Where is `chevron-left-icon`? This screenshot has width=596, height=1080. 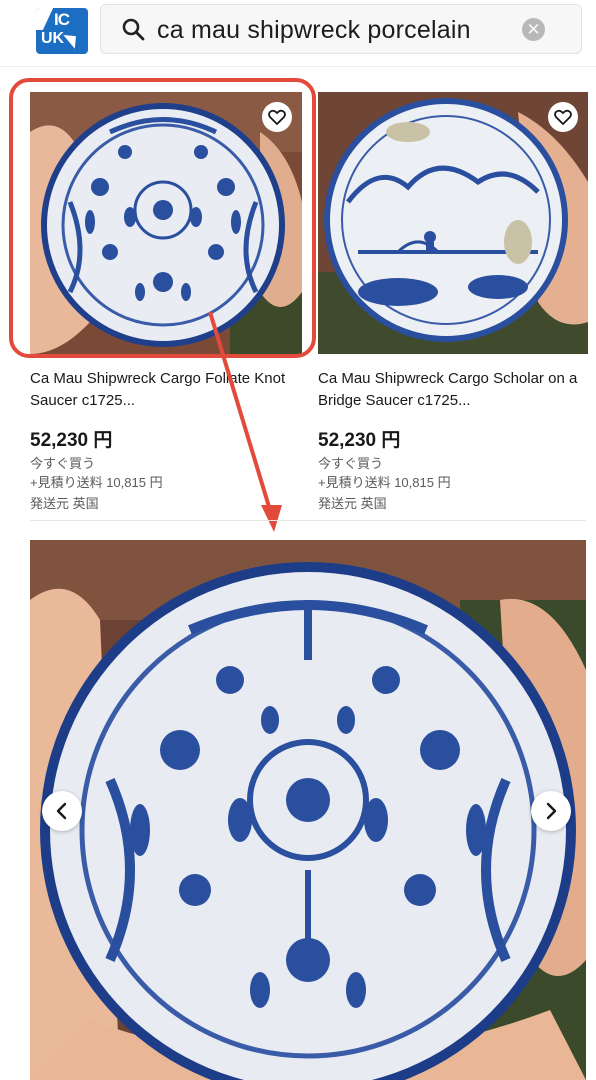
chevron-left-icon is located at coordinates (61, 811).